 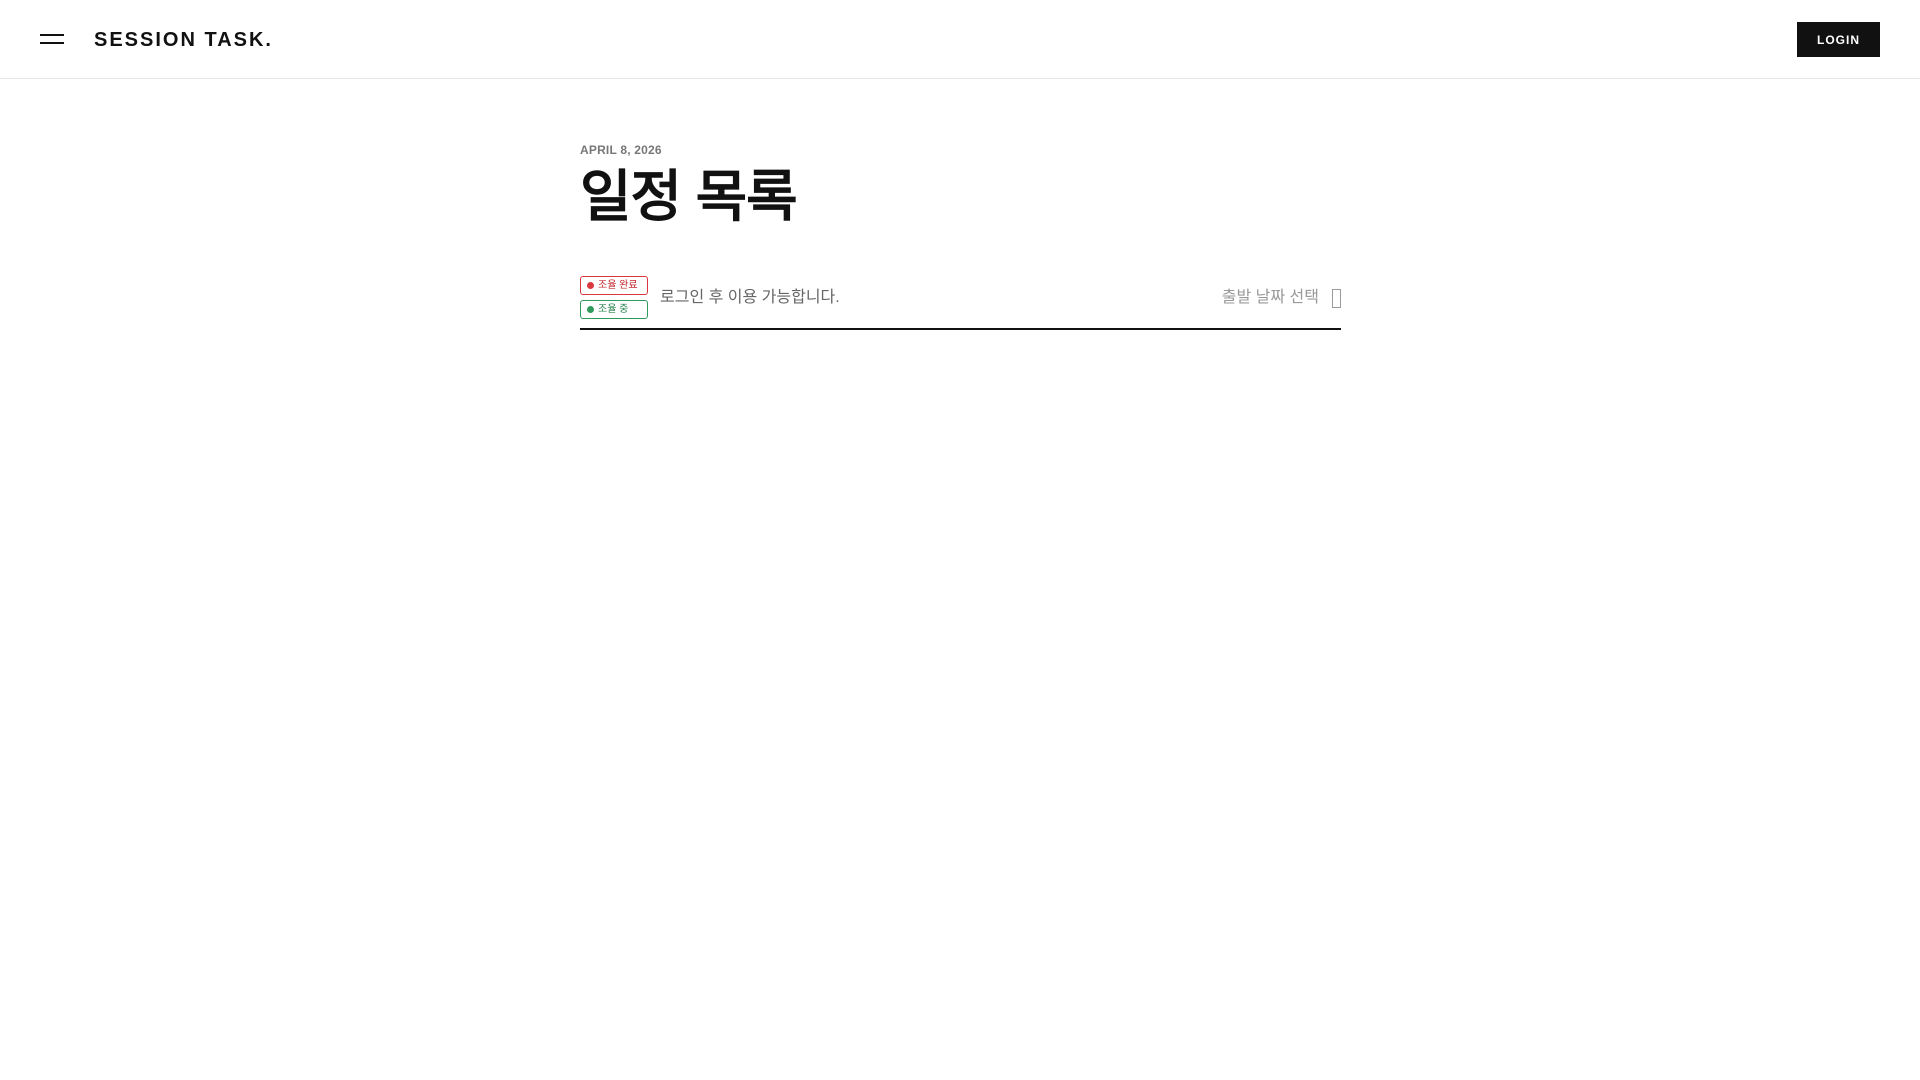 I want to click on hamburger-icon, so click(x=52, y=35).